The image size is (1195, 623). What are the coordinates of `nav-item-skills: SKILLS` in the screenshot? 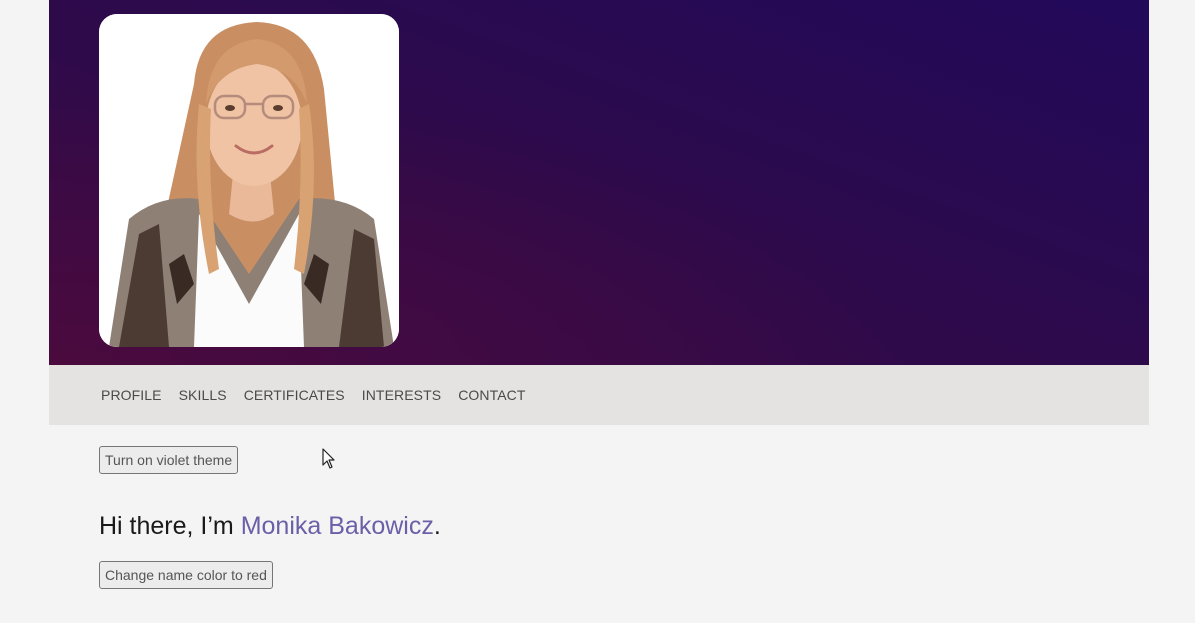 It's located at (203, 395).